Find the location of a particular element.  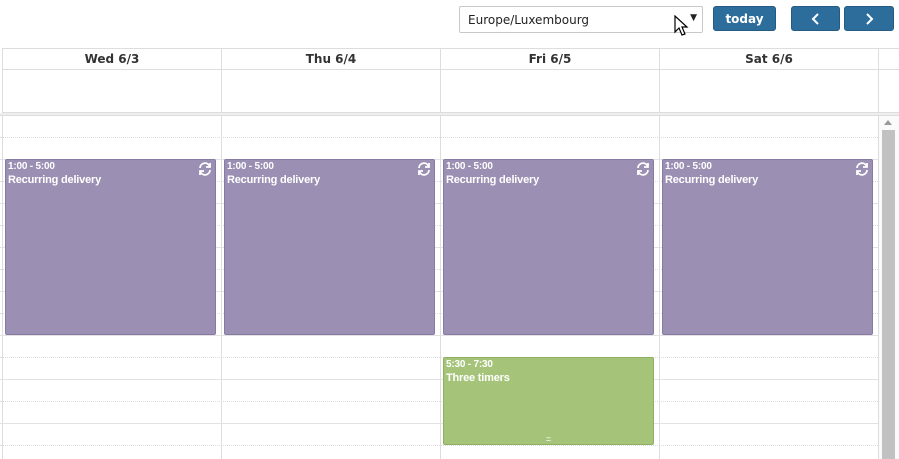

scroll-thumb is located at coordinates (888, 294).